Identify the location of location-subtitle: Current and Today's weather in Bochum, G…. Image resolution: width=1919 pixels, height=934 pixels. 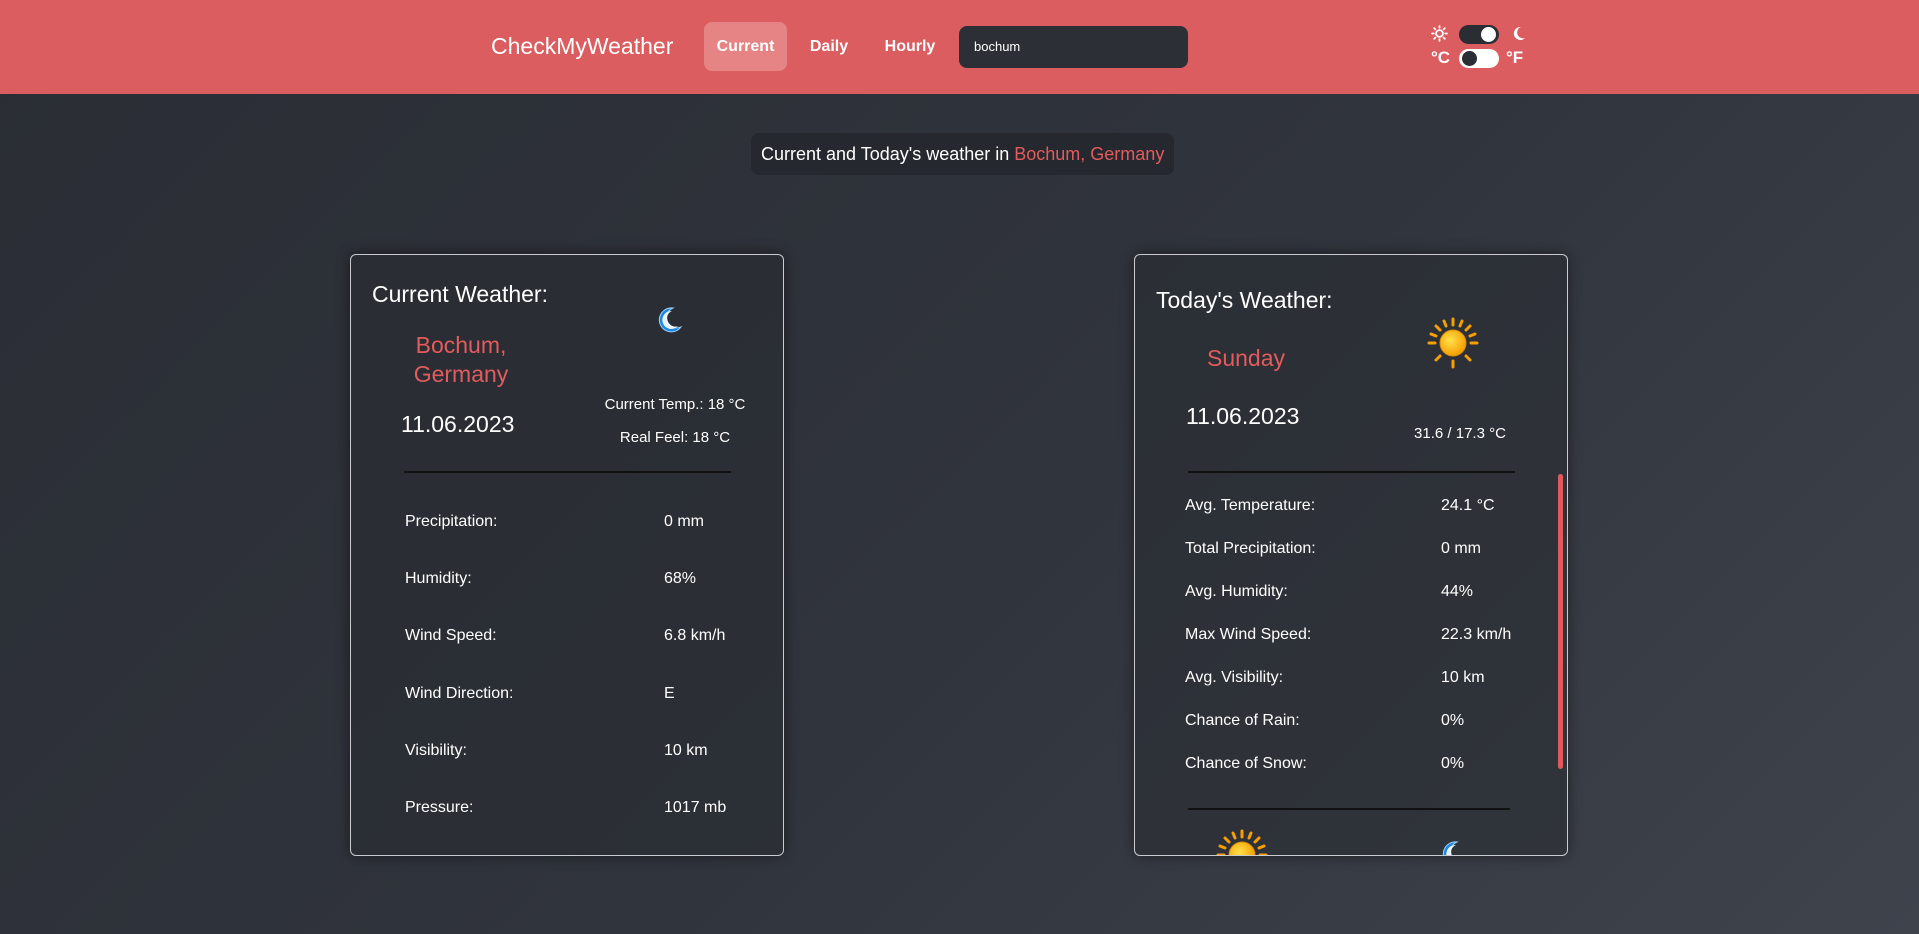
(963, 154).